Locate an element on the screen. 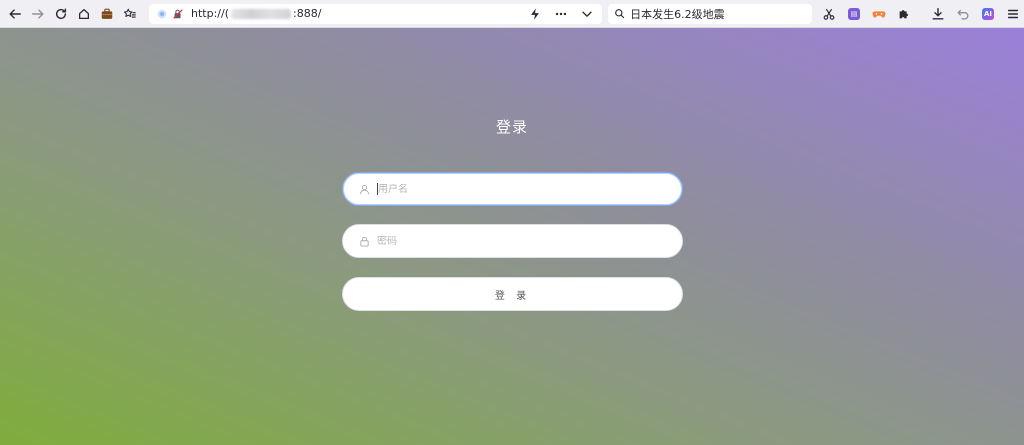 Image resolution: width=1024 pixels, height=445 pixels. lightning-button is located at coordinates (535, 14).